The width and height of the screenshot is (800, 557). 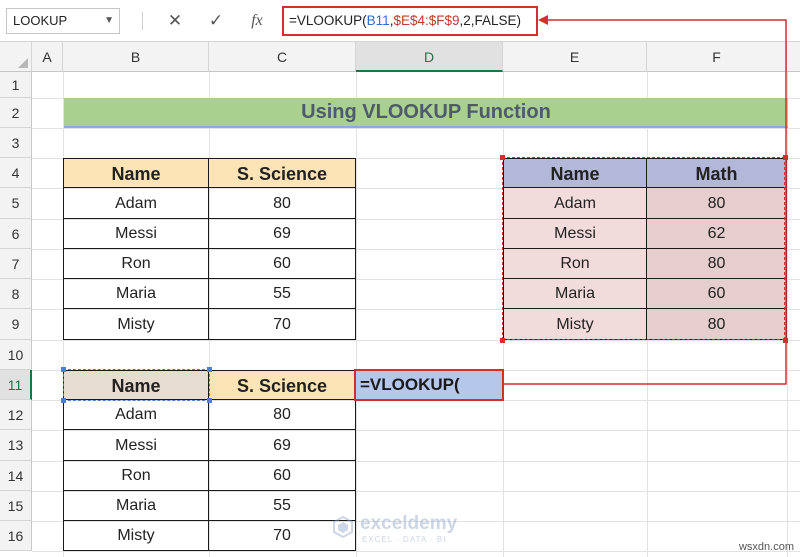 What do you see at coordinates (23, 63) in the screenshot?
I see `select-all-icon` at bounding box center [23, 63].